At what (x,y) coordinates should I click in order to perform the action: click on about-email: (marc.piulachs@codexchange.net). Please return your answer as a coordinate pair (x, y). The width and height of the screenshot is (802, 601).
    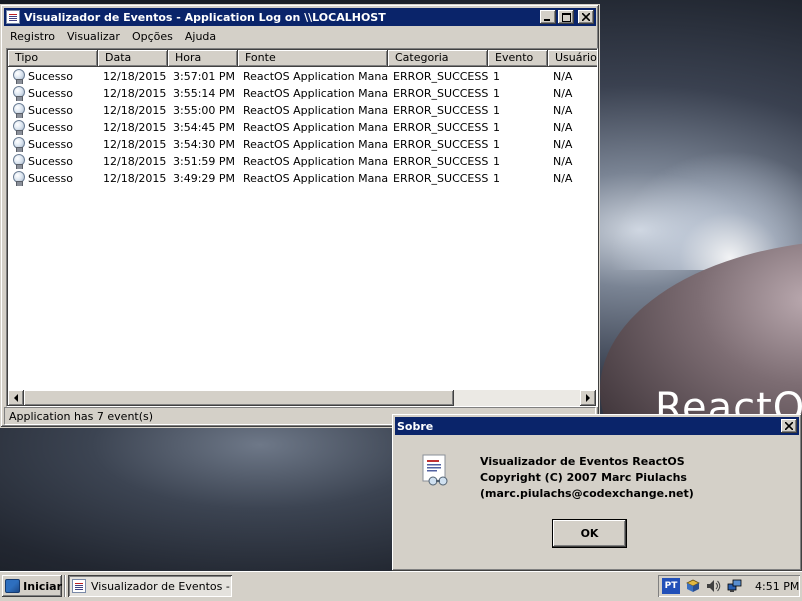
    Looking at the image, I should click on (587, 493).